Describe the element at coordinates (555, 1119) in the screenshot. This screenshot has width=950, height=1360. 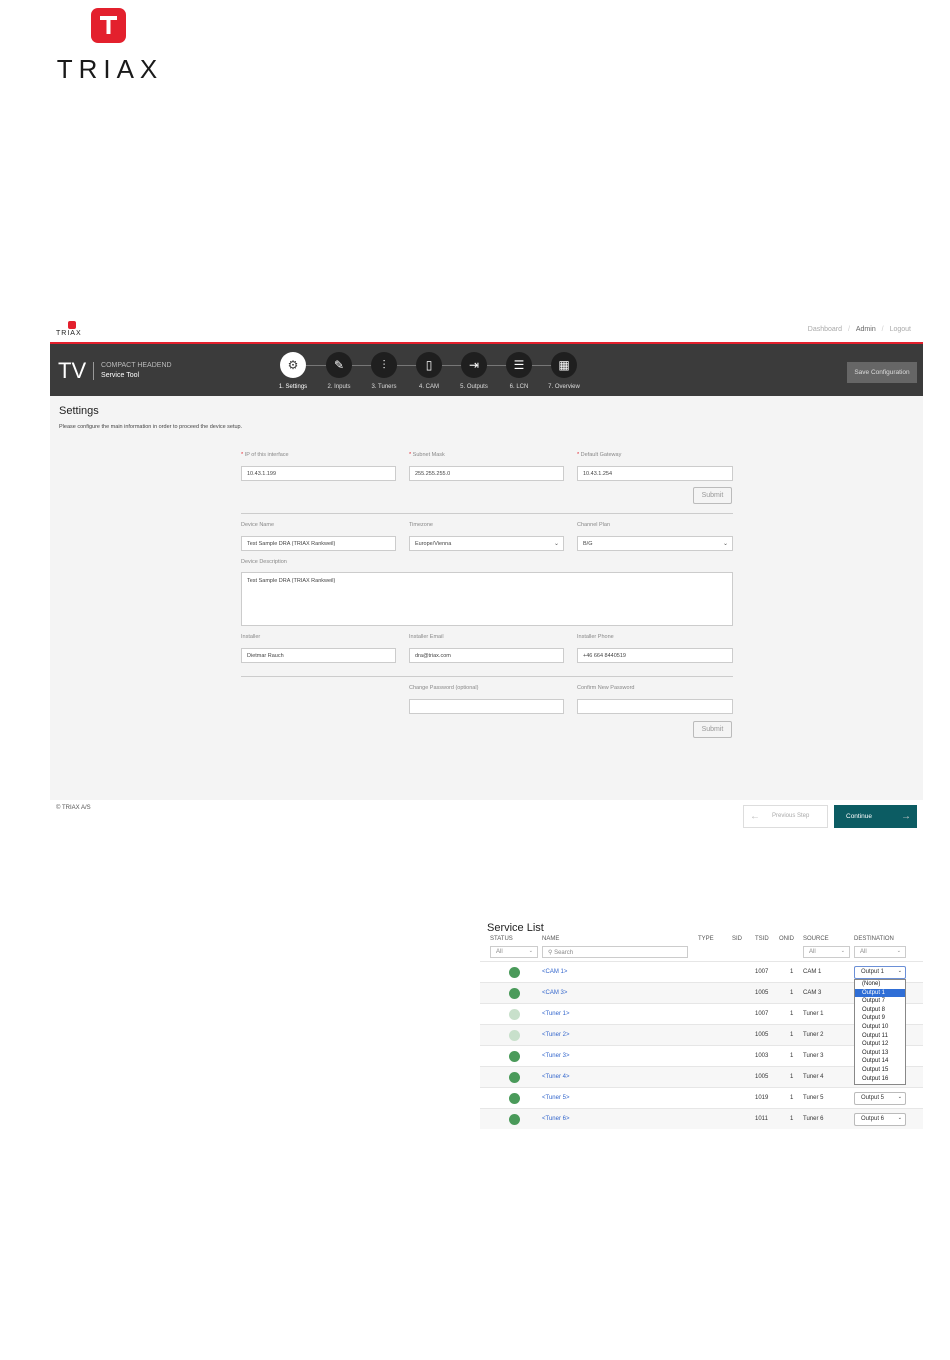
I see `service-name: <Tuner 6>` at that location.